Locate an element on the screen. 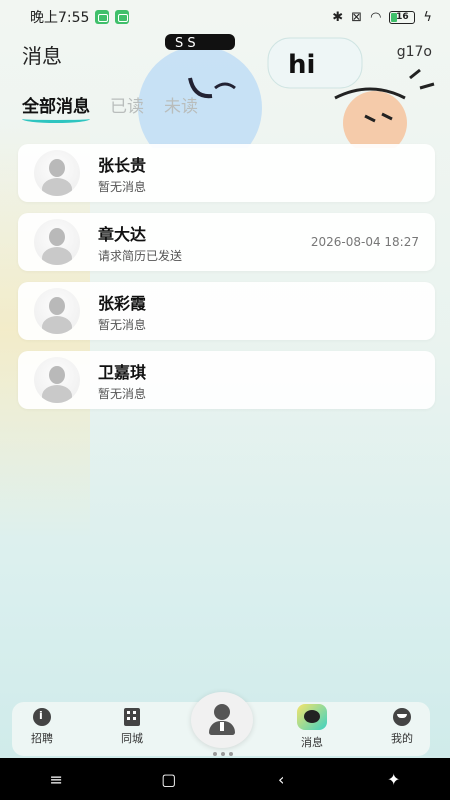 The height and width of the screenshot is (800, 450). tab-read: 已读 is located at coordinates (127, 107).